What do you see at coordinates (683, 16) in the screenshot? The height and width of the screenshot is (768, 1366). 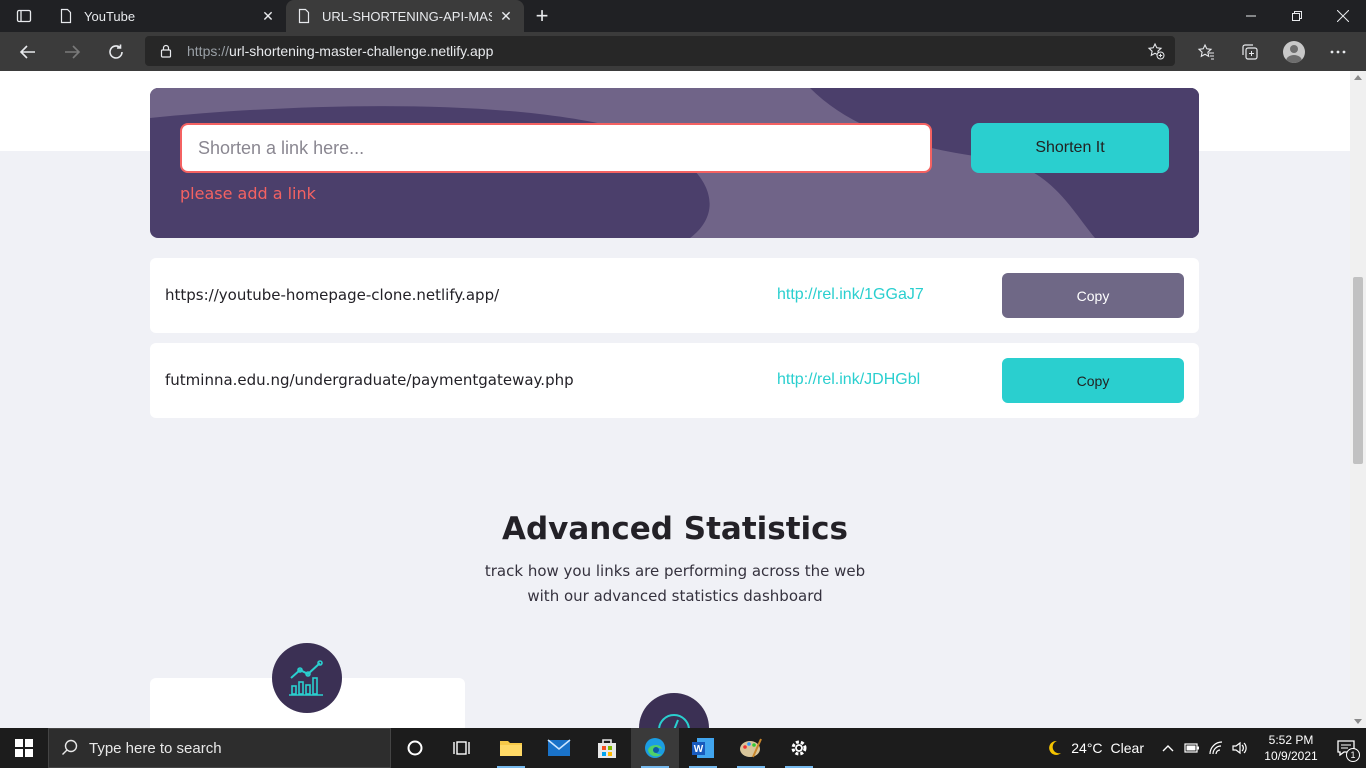 I see `browser-tab-strip: YouTube ✕ URL-SHORTENING-API-MASTER ✕ +` at bounding box center [683, 16].